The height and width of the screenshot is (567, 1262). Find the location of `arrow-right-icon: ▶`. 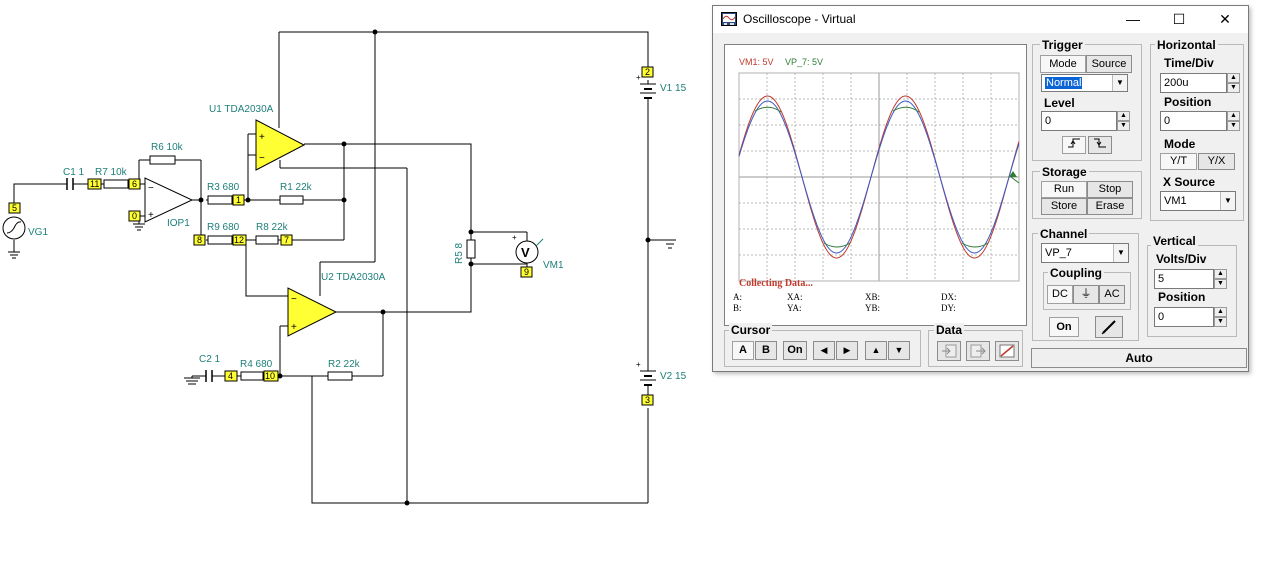

arrow-right-icon: ▶ is located at coordinates (847, 350).